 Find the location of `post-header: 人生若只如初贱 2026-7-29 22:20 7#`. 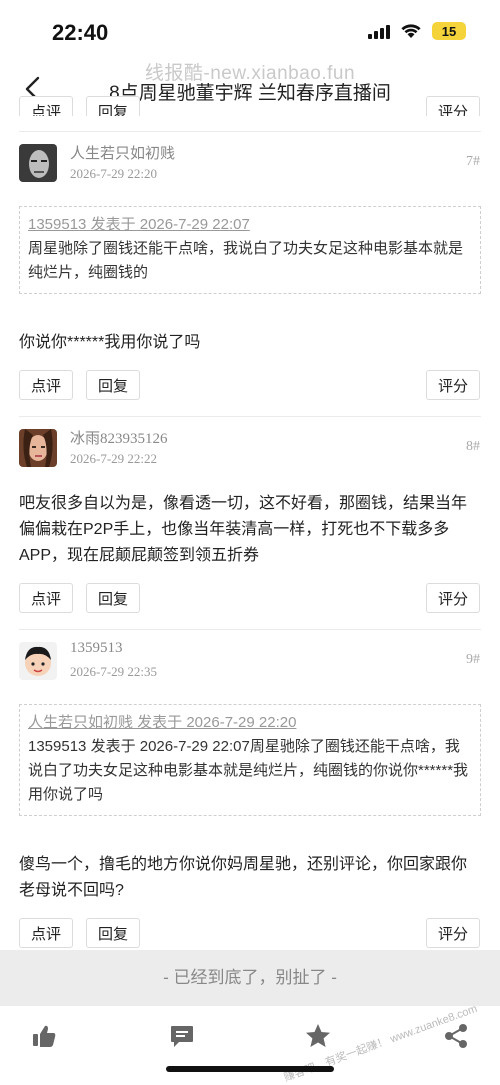

post-header: 人生若只如初贱 2026-7-29 22:20 7# is located at coordinates (250, 169).